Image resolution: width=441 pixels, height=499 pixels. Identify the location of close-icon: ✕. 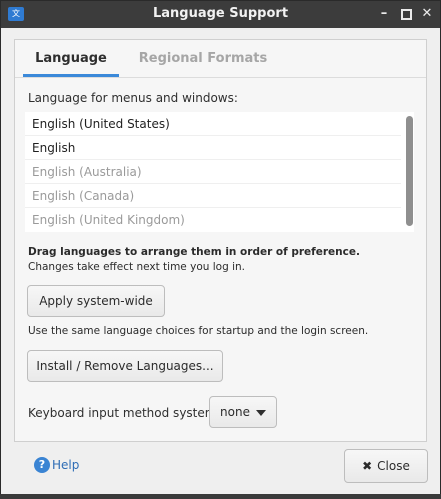
(427, 13).